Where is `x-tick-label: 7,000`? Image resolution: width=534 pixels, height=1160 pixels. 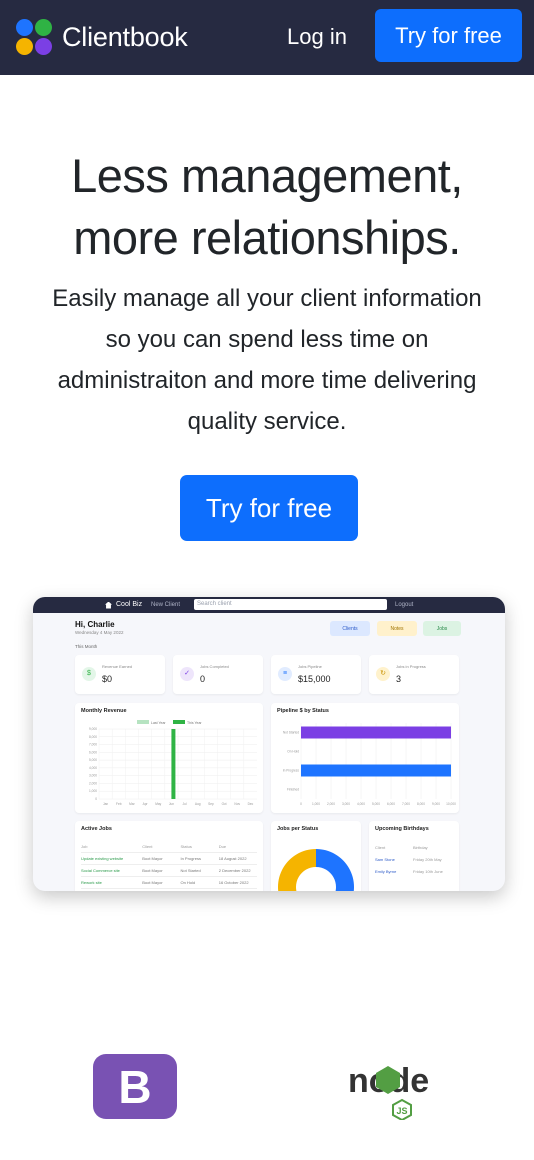
x-tick-label: 7,000 is located at coordinates (406, 804).